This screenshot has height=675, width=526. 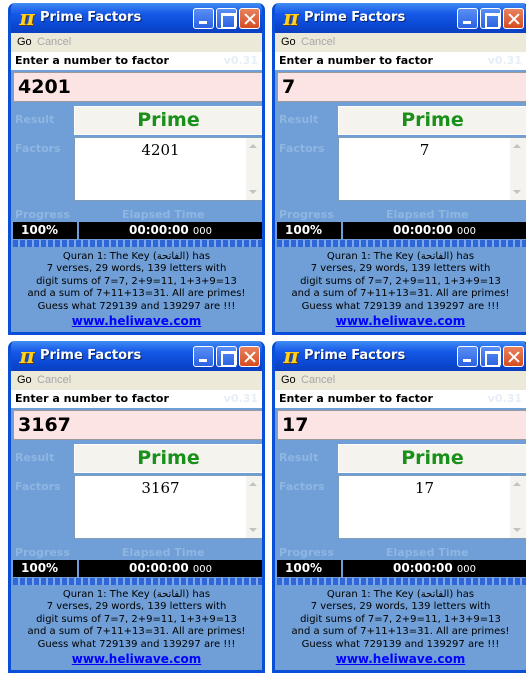 I want to click on info-line: and a sum of 7+11+13=31. All are primes!, so click(x=400, y=632).